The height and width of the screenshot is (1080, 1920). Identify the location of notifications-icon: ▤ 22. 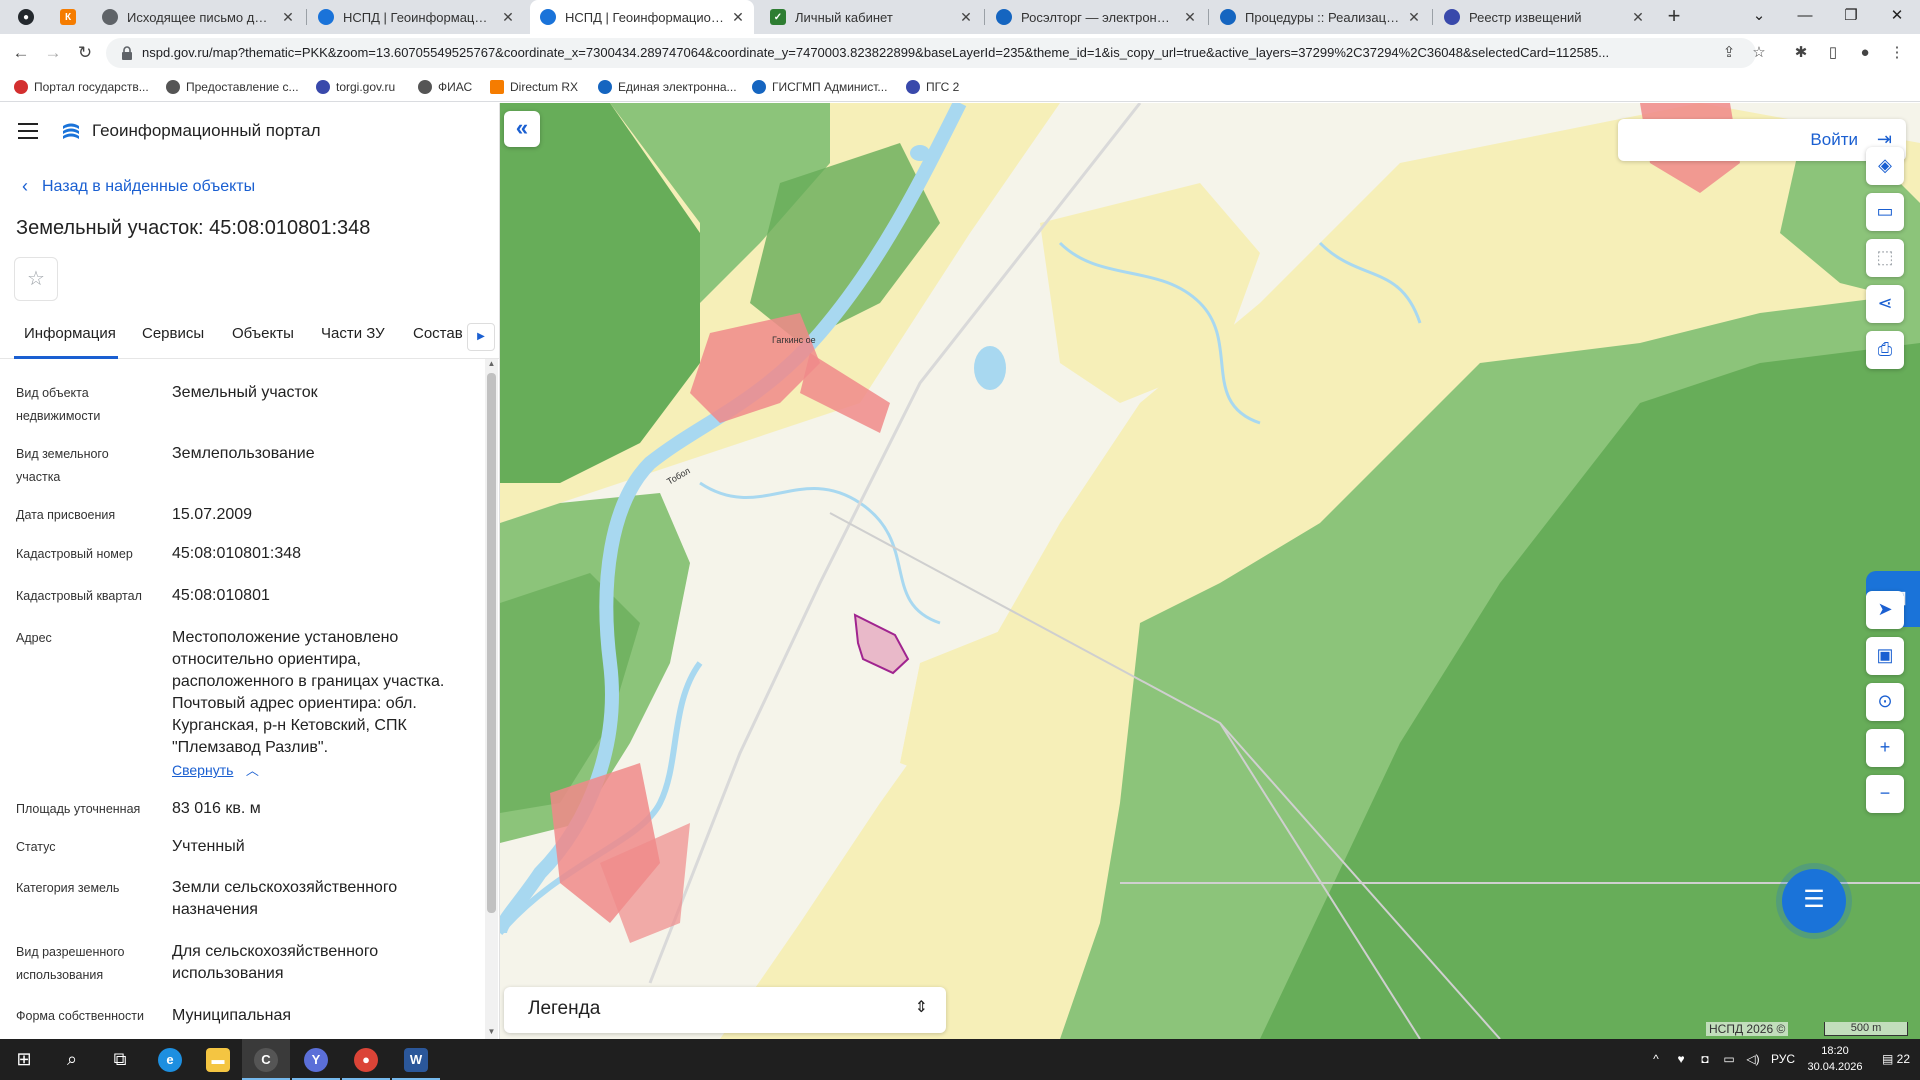
(1896, 1059).